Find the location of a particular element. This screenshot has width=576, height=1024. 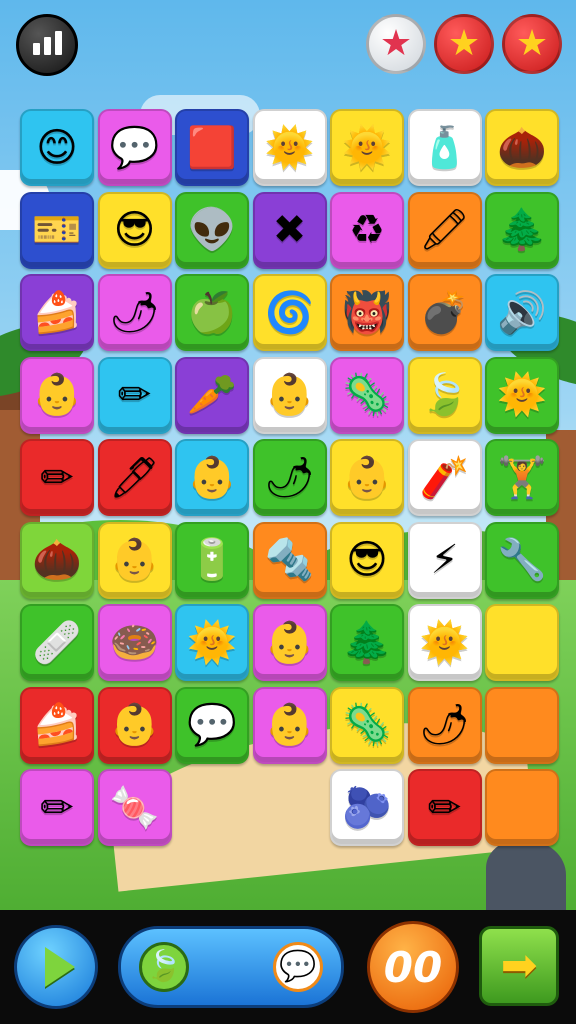

ticket-icon: 🎫 is located at coordinates (57, 230).